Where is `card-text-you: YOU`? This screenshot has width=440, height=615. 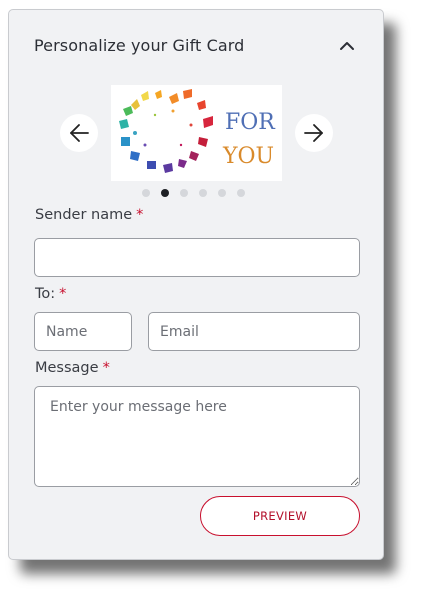 card-text-you: YOU is located at coordinates (248, 156).